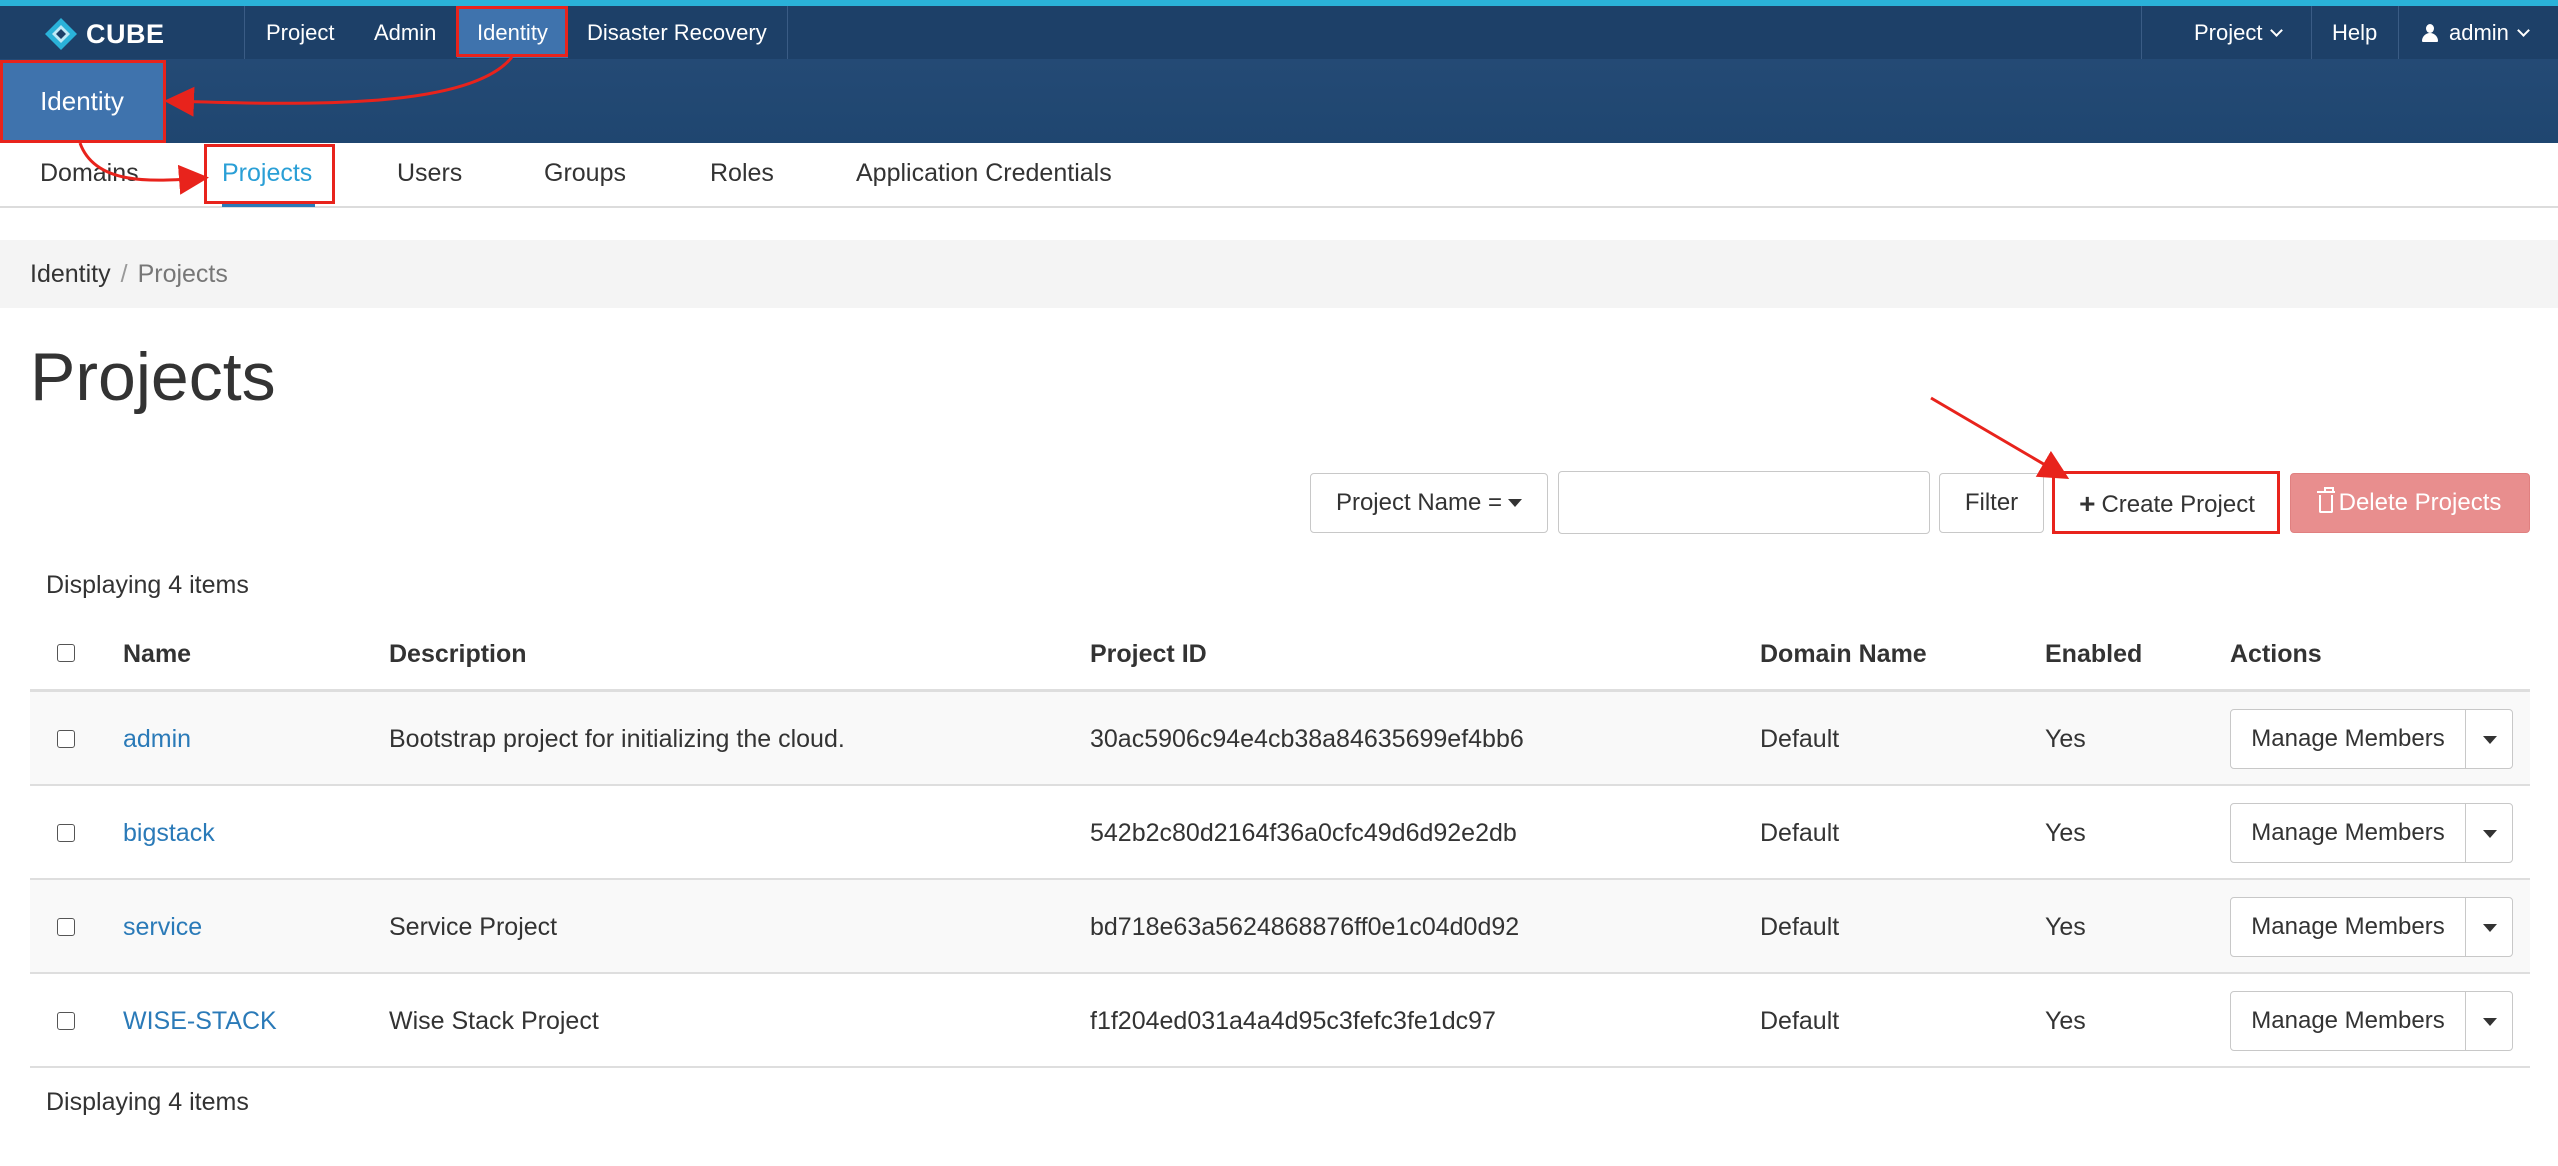 The height and width of the screenshot is (1166, 2558). Describe the element at coordinates (473, 927) in the screenshot. I see `project-description: Service Project` at that location.